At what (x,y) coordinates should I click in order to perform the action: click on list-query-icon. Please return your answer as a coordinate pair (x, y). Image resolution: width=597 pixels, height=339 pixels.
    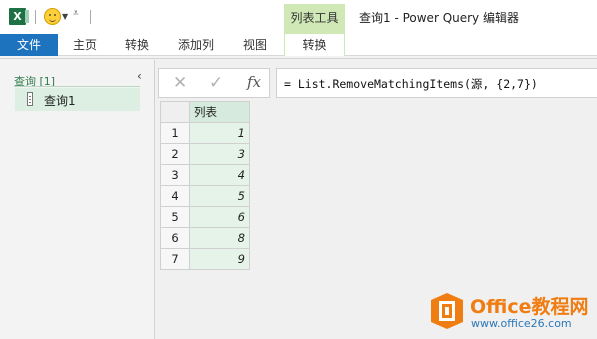
    Looking at the image, I should click on (30, 99).